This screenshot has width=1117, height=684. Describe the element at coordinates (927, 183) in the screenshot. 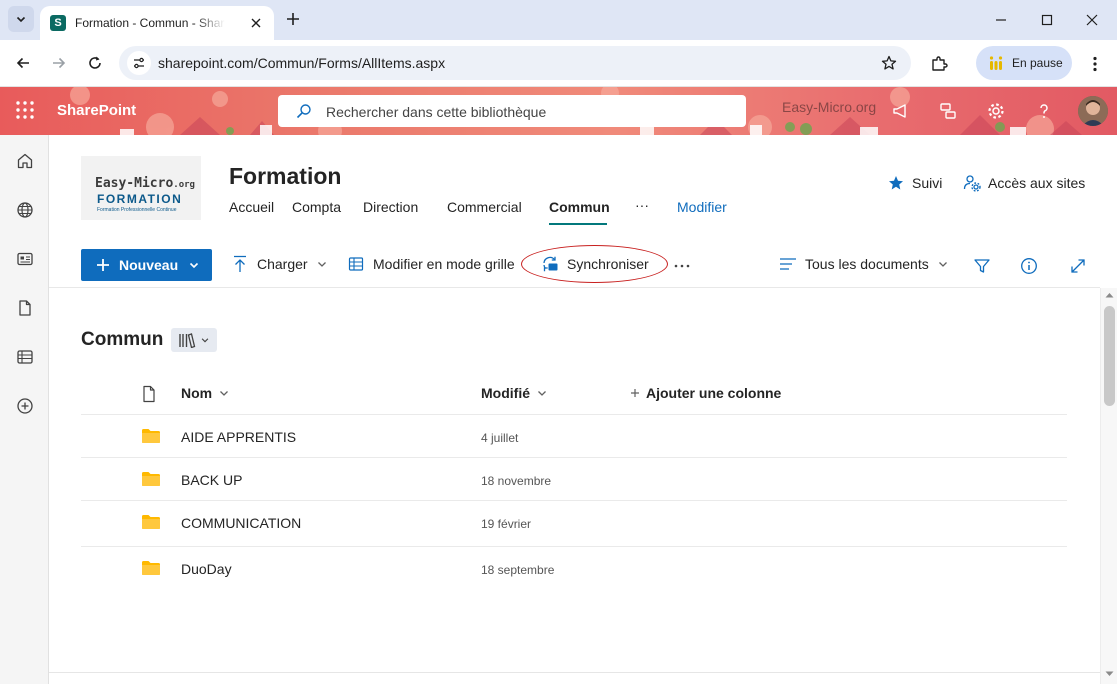

I see `follow-label: Suivi` at that location.